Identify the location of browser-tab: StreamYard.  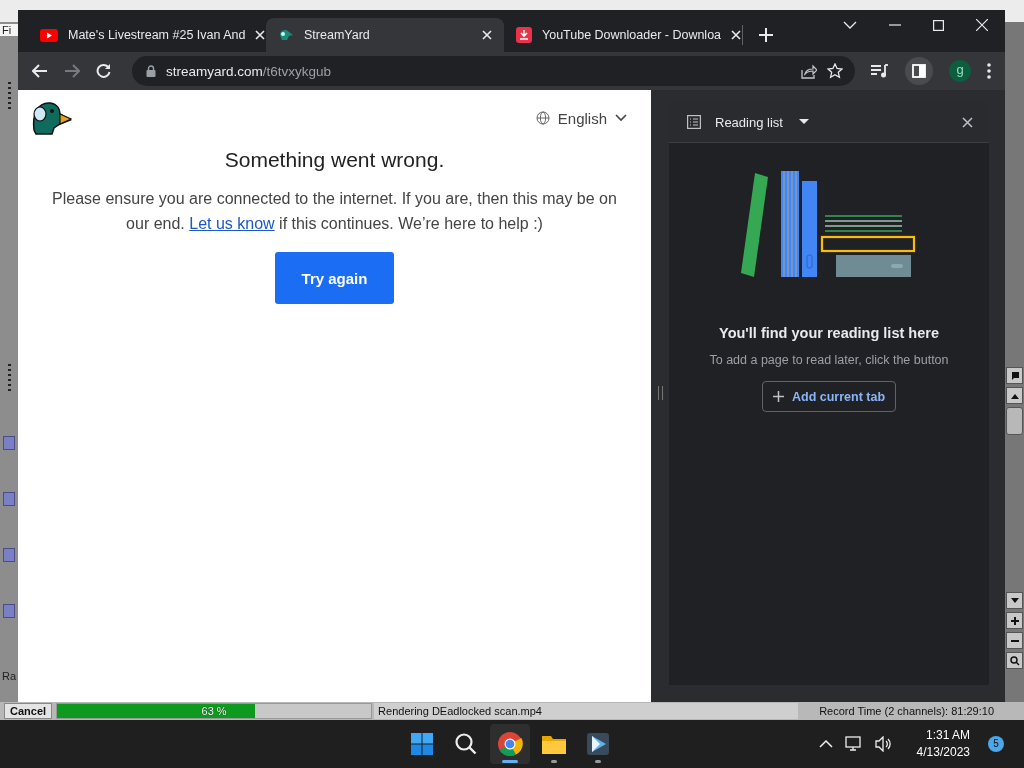
(385, 35).